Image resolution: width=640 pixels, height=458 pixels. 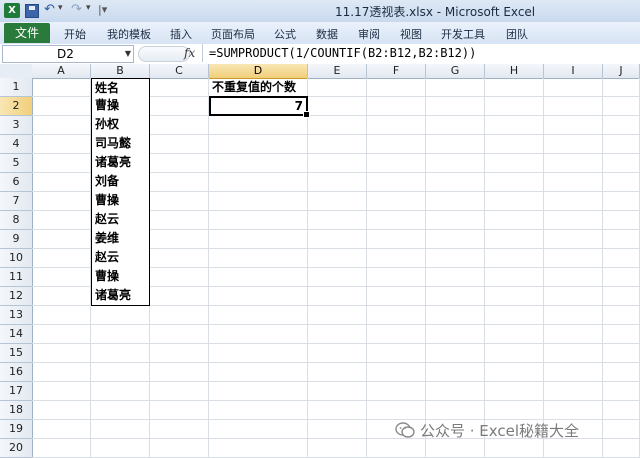 What do you see at coordinates (16, 220) in the screenshot?
I see `row-header-8: 8` at bounding box center [16, 220].